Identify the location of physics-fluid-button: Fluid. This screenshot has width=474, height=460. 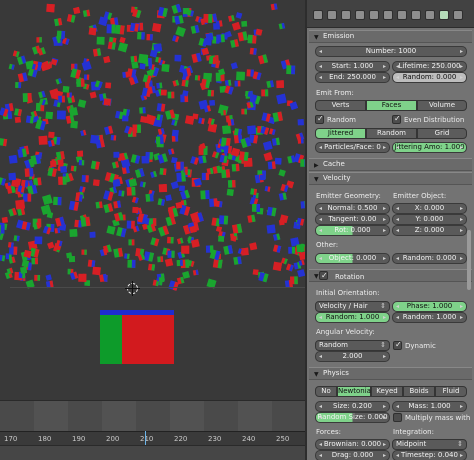
(451, 391).